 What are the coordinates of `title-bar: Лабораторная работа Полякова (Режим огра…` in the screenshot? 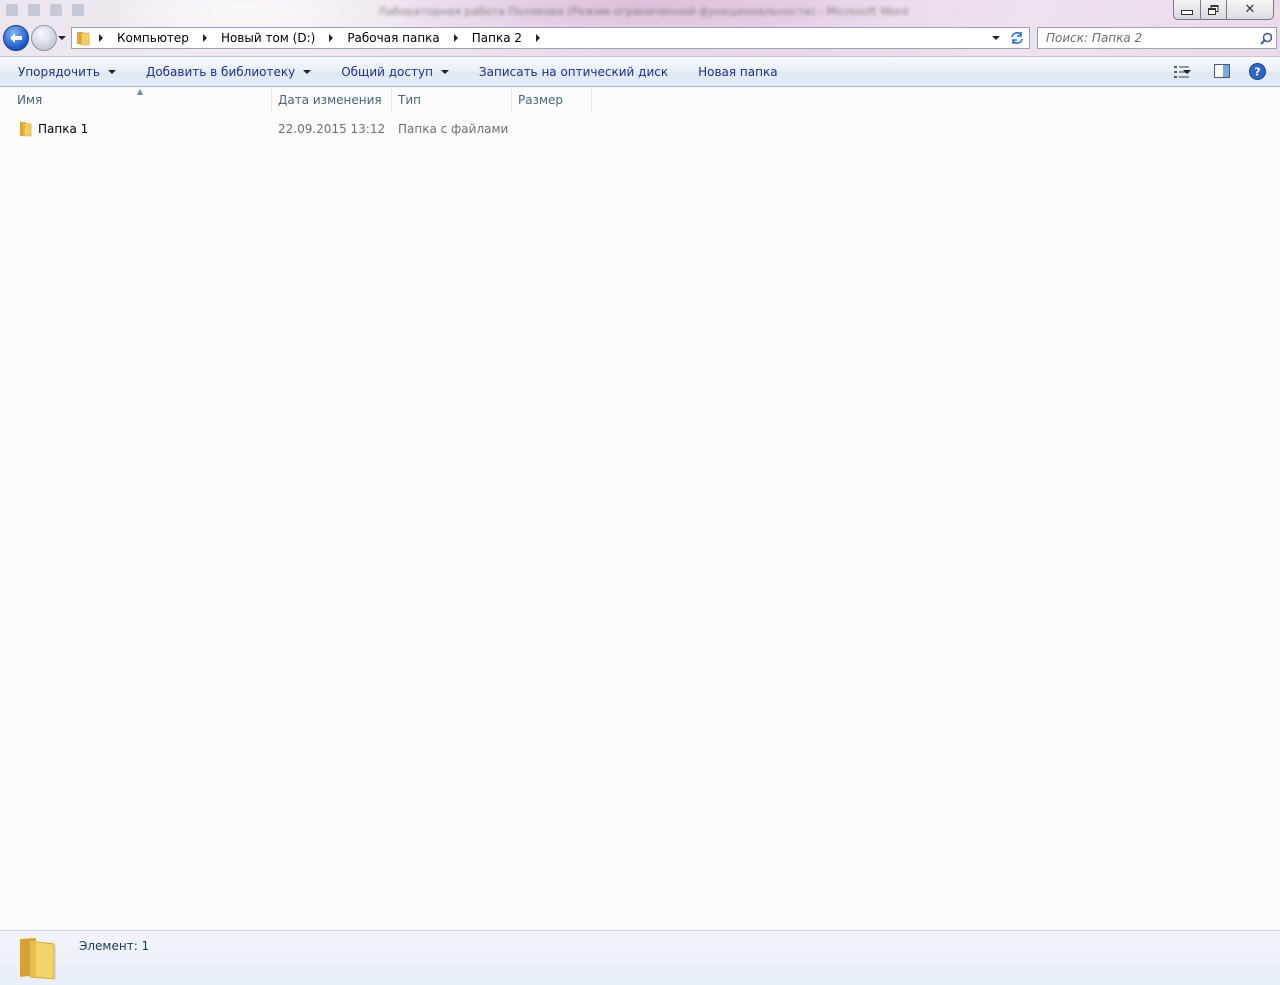 It's located at (640, 28).